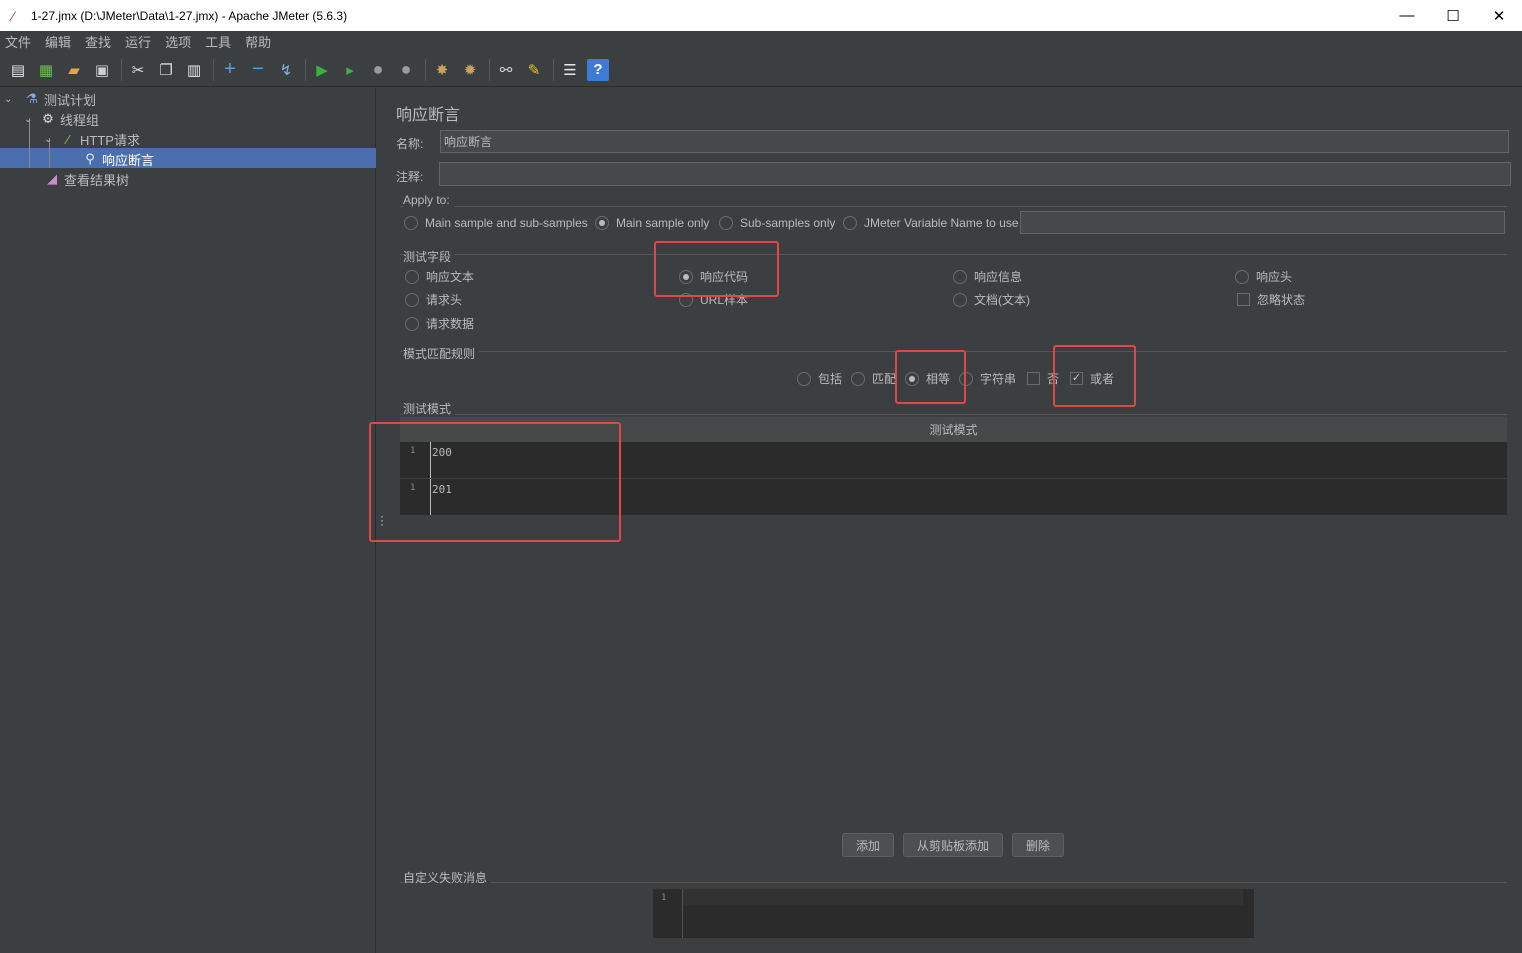 This screenshot has height=953, width=1522. What do you see at coordinates (450, 277) in the screenshot?
I see `radio-label: 响应文本` at bounding box center [450, 277].